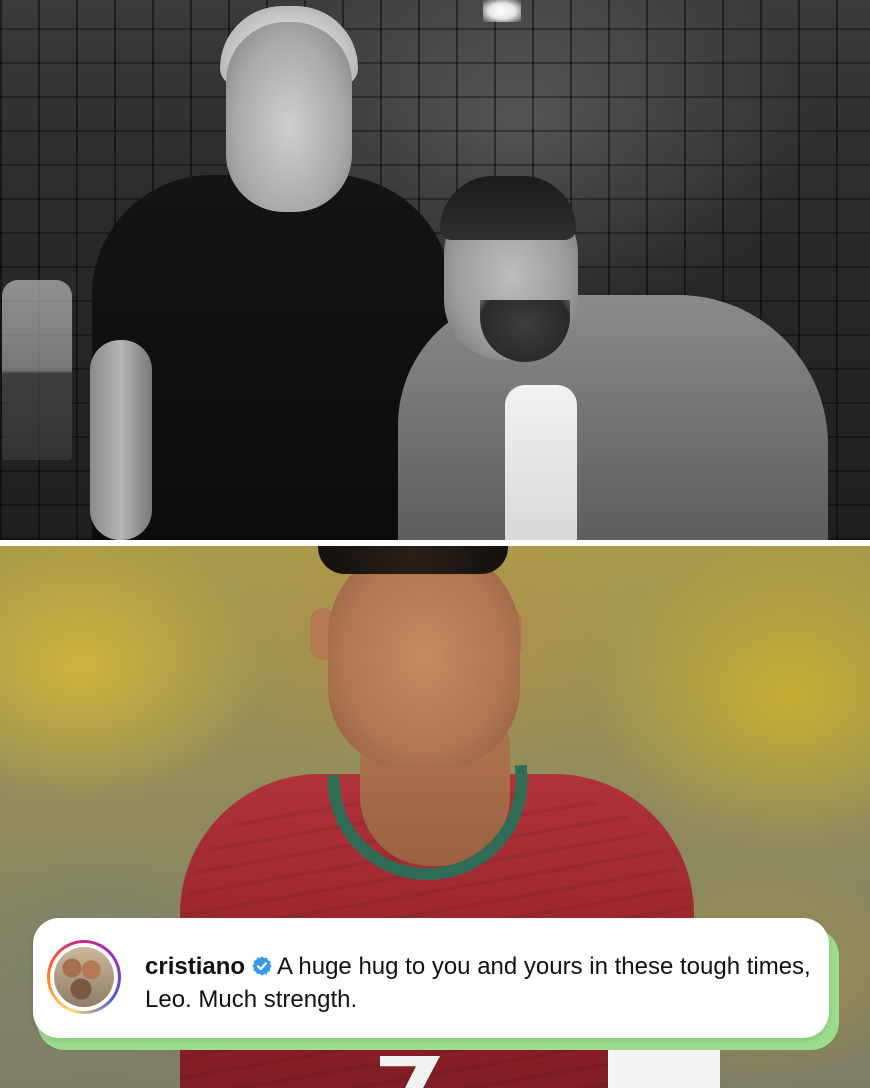  Describe the element at coordinates (424, 657) in the screenshot. I see `player-face` at that location.